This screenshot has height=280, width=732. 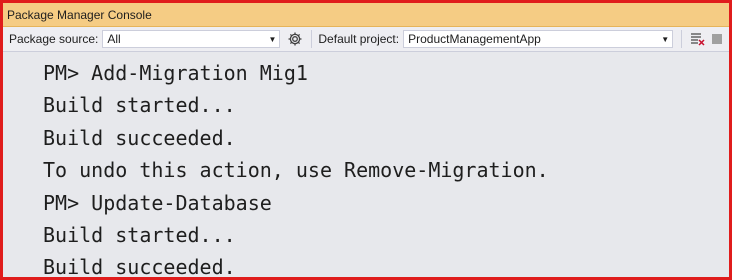 What do you see at coordinates (359, 39) in the screenshot?
I see `default-project-label: Default project:` at bounding box center [359, 39].